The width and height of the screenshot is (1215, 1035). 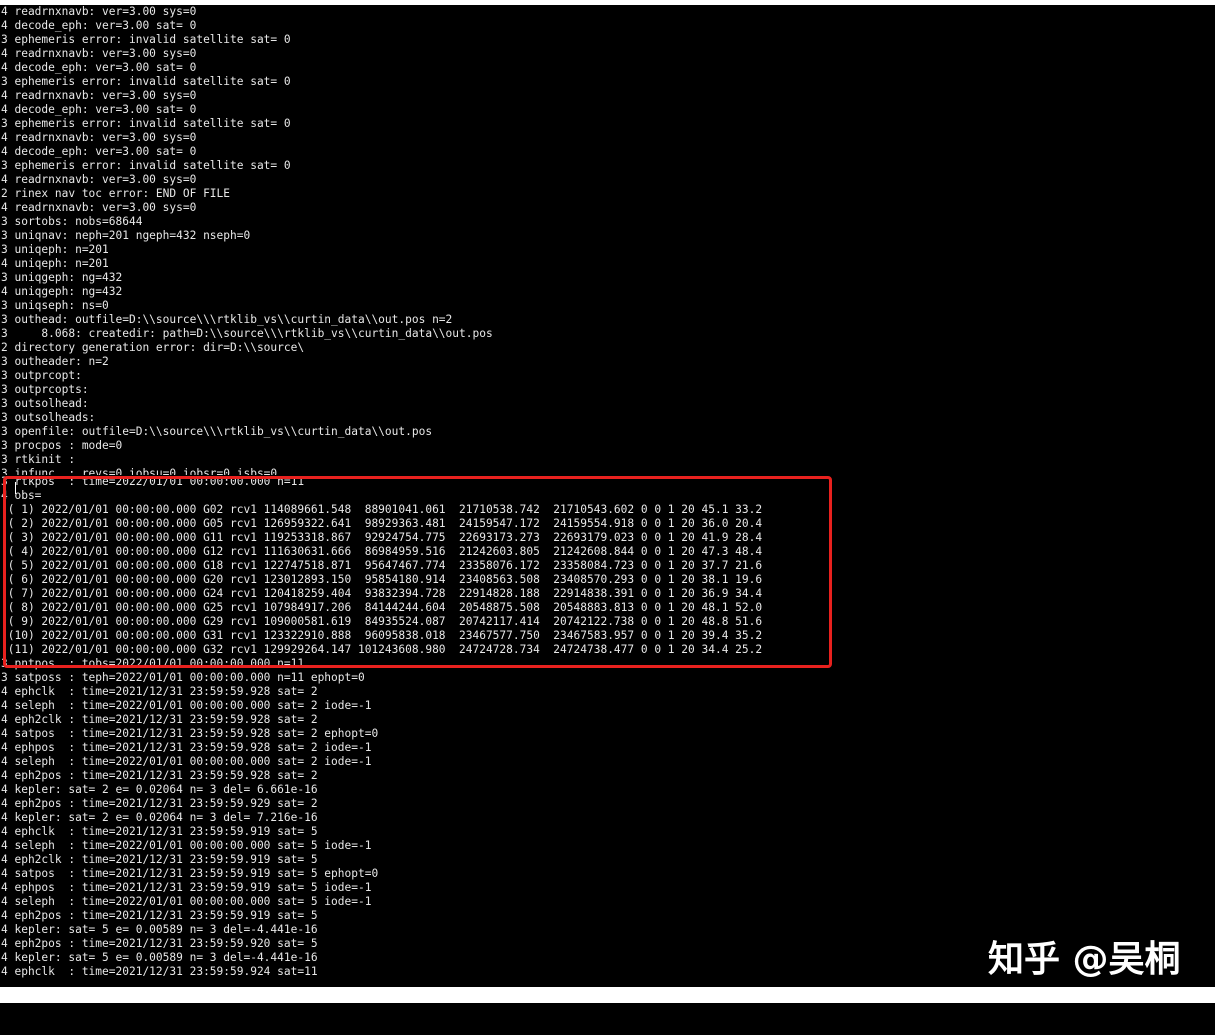 What do you see at coordinates (139, 471) in the screenshot?
I see `trace-line: 3 infunc : revs=0 iobsu=0 iobsr=0 isbs=0` at bounding box center [139, 471].